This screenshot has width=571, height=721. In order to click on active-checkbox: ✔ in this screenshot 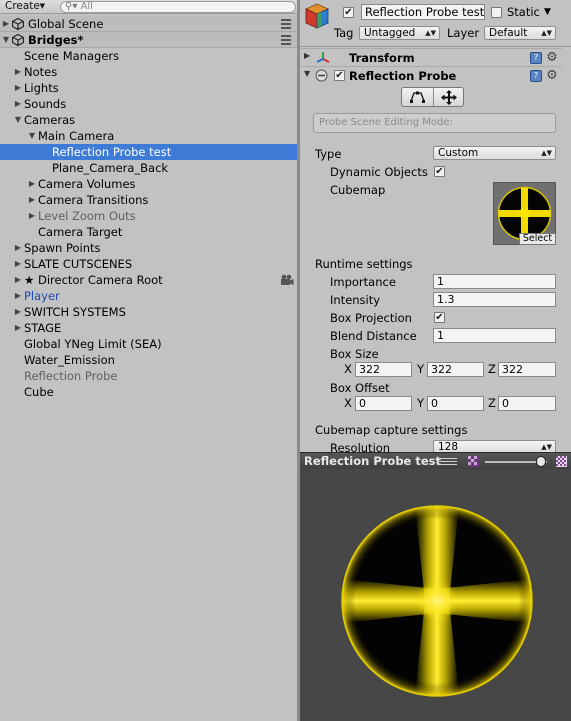, I will do `click(348, 12)`.